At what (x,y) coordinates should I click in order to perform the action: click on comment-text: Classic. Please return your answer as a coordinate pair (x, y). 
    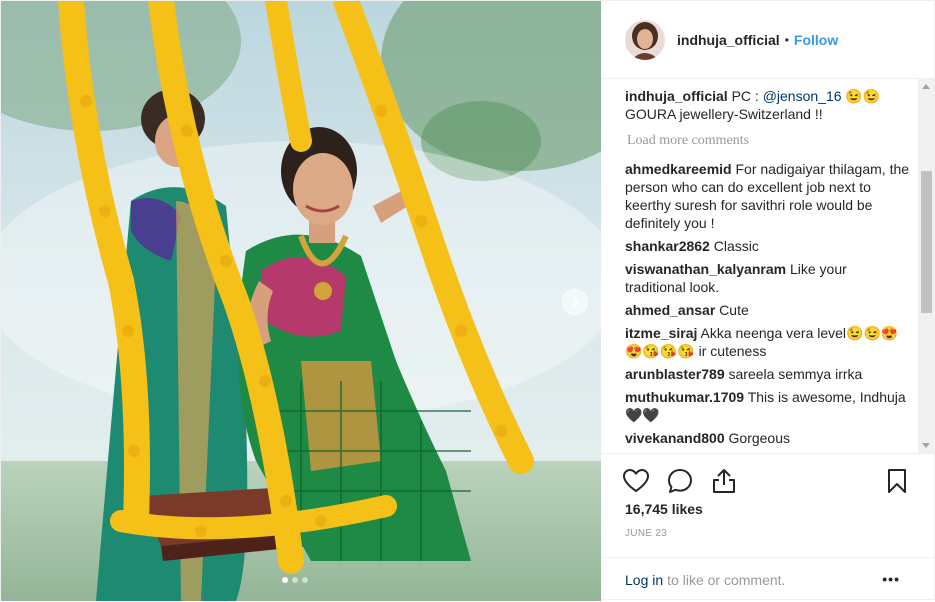
    Looking at the image, I should click on (736, 246).